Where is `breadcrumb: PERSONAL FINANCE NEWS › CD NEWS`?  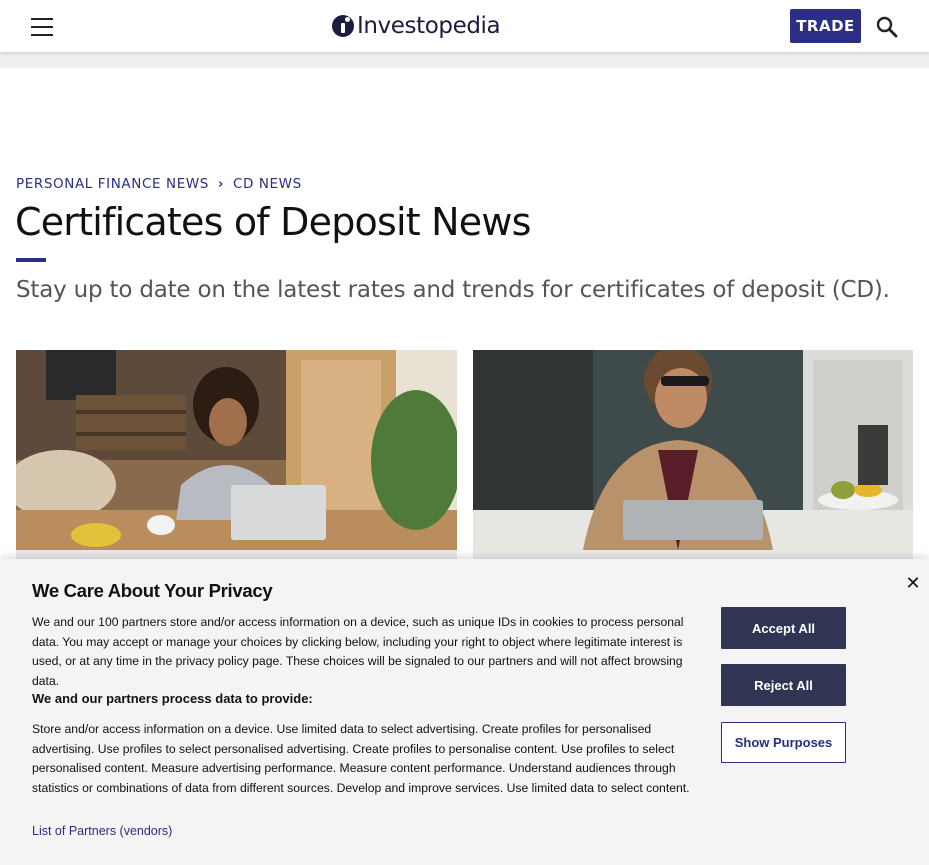 breadcrumb: PERSONAL FINANCE NEWS › CD NEWS is located at coordinates (159, 184).